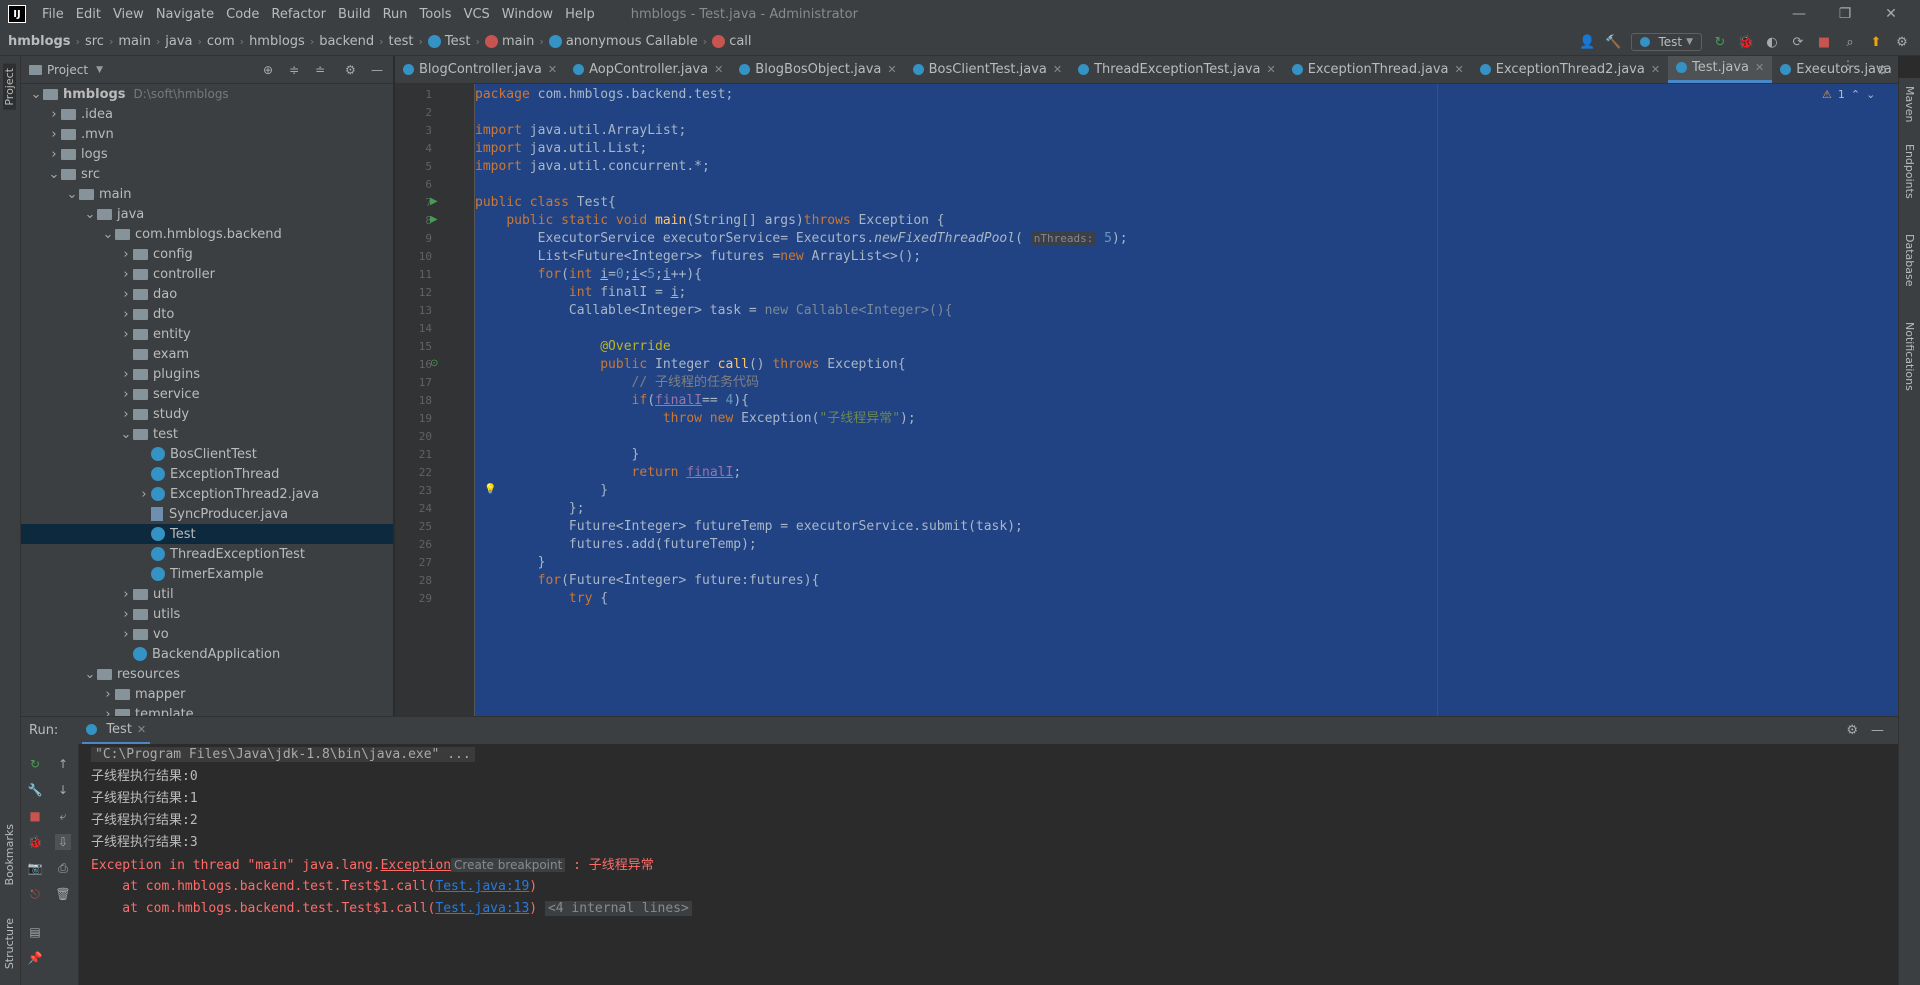 The image size is (1920, 985). Describe the element at coordinates (1798, 42) in the screenshot. I see `profile-icon: ⟳` at that location.